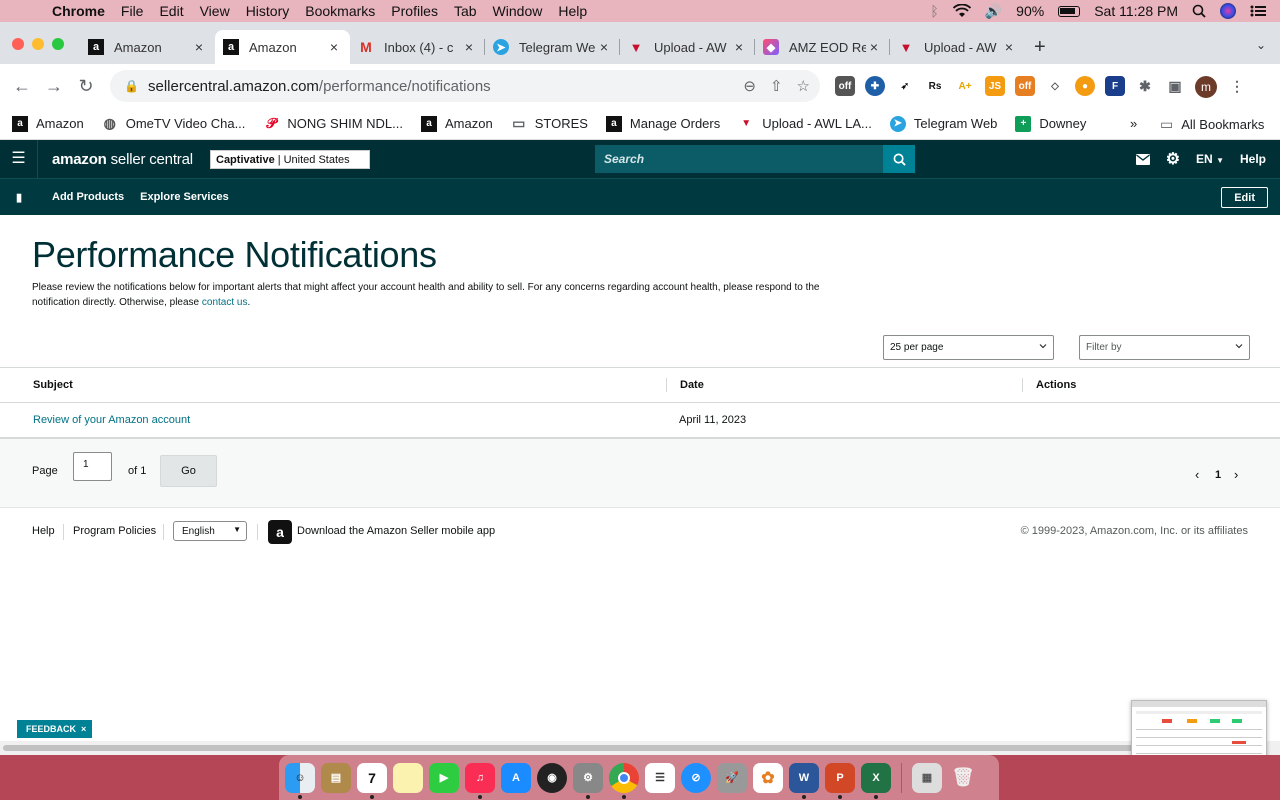 The width and height of the screenshot is (1280, 800). I want to click on extensions-puzzle-icon: ✱, so click(1145, 86).